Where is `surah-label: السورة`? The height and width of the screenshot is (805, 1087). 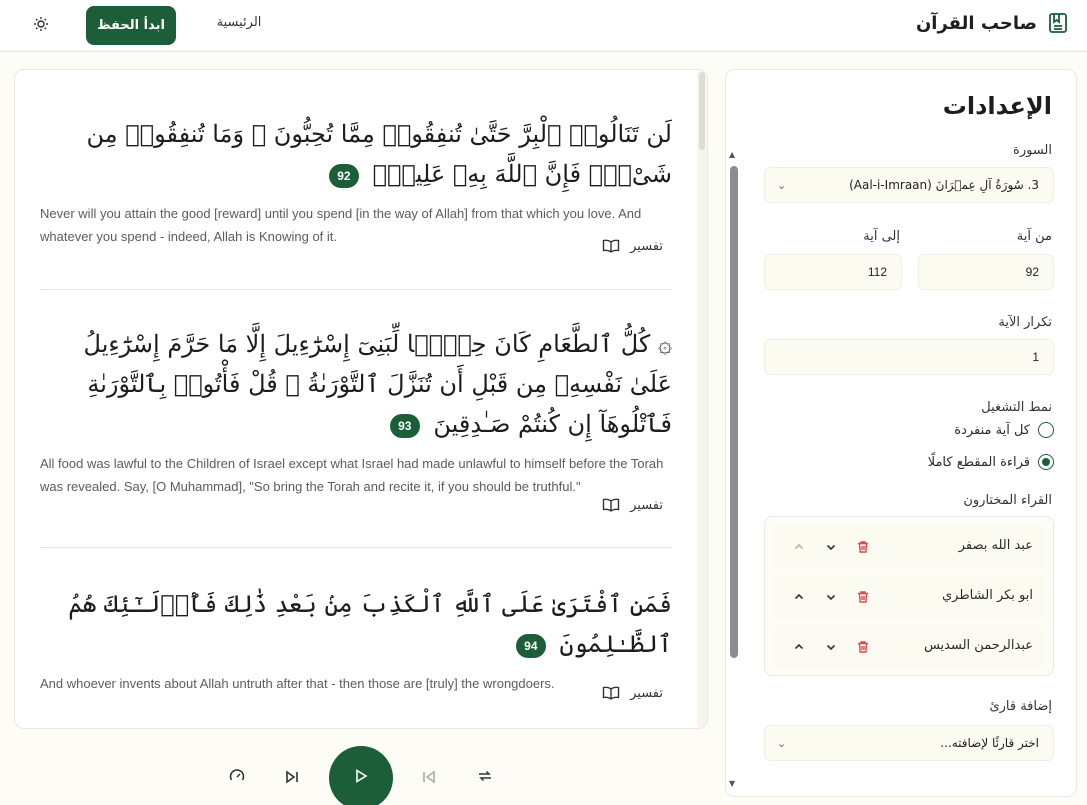
surah-label: السورة is located at coordinates (1032, 150).